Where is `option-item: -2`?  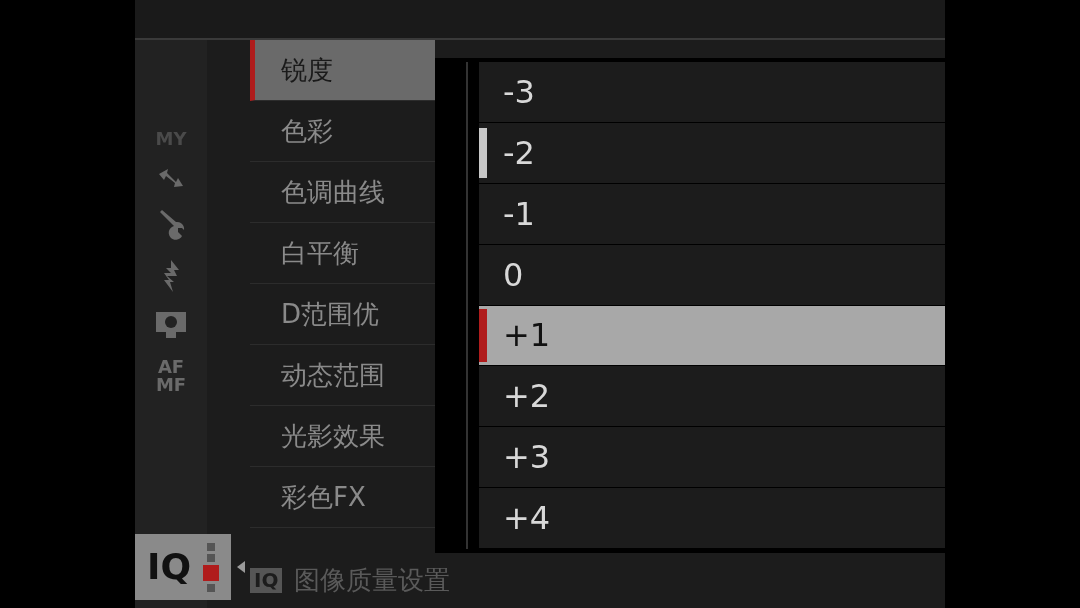
option-item: -2 is located at coordinates (712, 152).